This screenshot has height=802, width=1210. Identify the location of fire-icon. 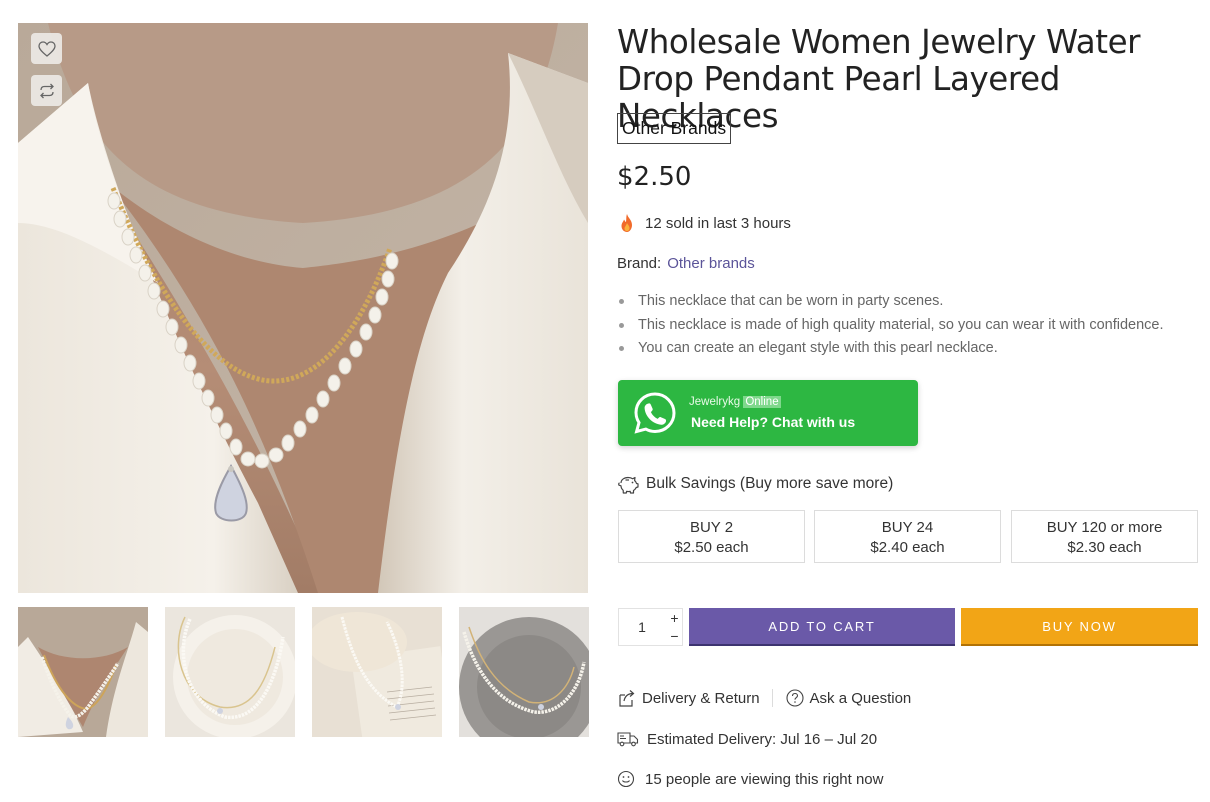
(626, 223).